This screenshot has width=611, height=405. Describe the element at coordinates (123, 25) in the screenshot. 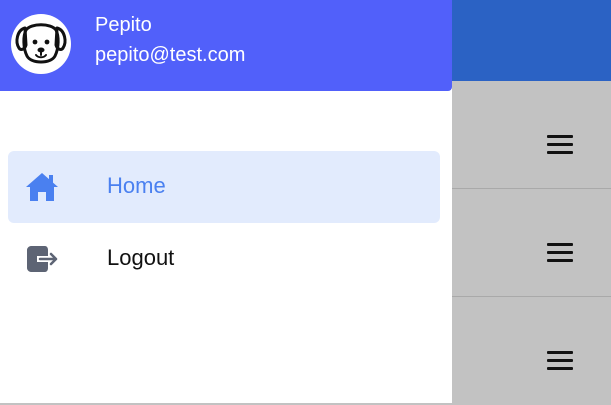

I see `user-name: Pepito` at that location.